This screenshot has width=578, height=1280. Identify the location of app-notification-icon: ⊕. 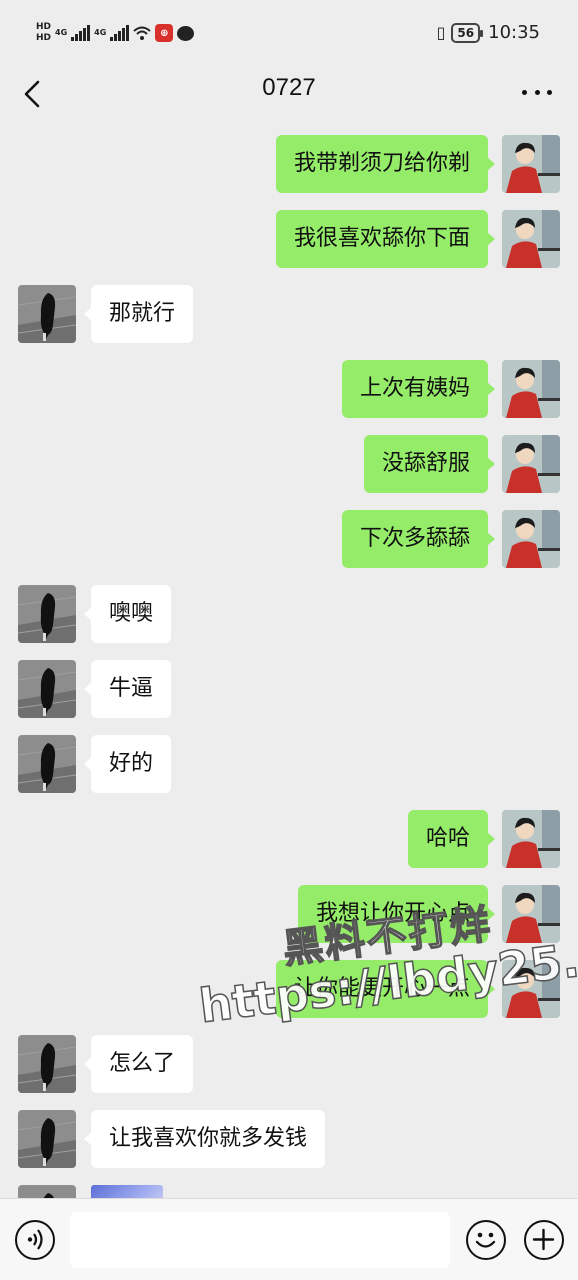
(164, 33).